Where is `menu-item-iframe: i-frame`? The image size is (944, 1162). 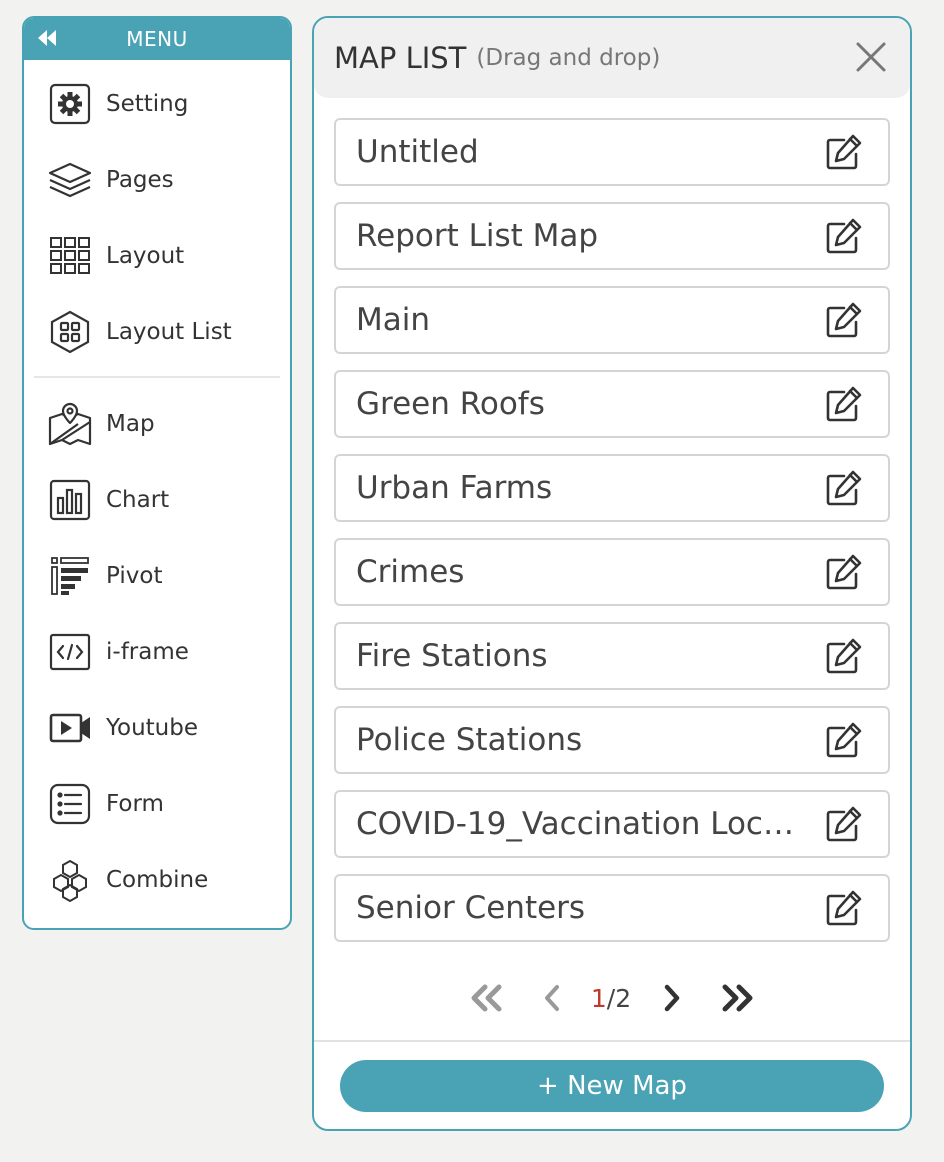 menu-item-iframe: i-frame is located at coordinates (157, 652).